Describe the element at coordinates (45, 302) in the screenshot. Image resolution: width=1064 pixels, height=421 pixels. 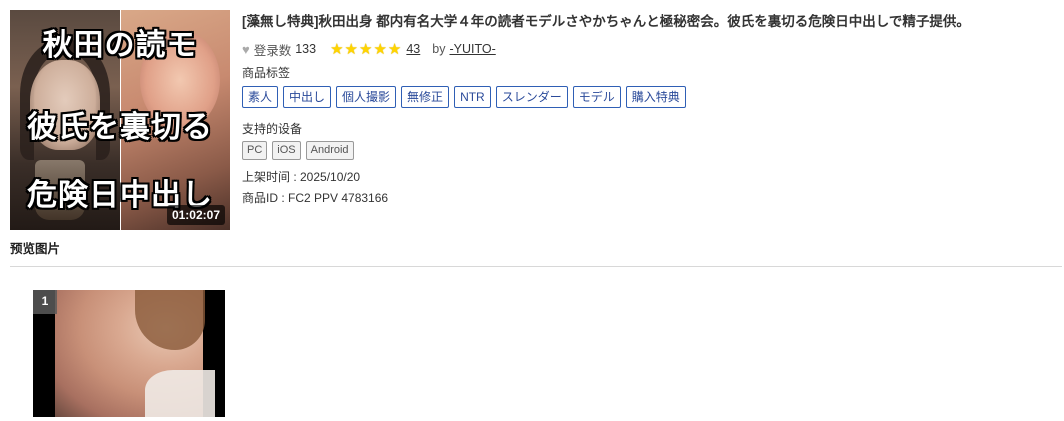
I see `preview-index-badge: 1` at that location.